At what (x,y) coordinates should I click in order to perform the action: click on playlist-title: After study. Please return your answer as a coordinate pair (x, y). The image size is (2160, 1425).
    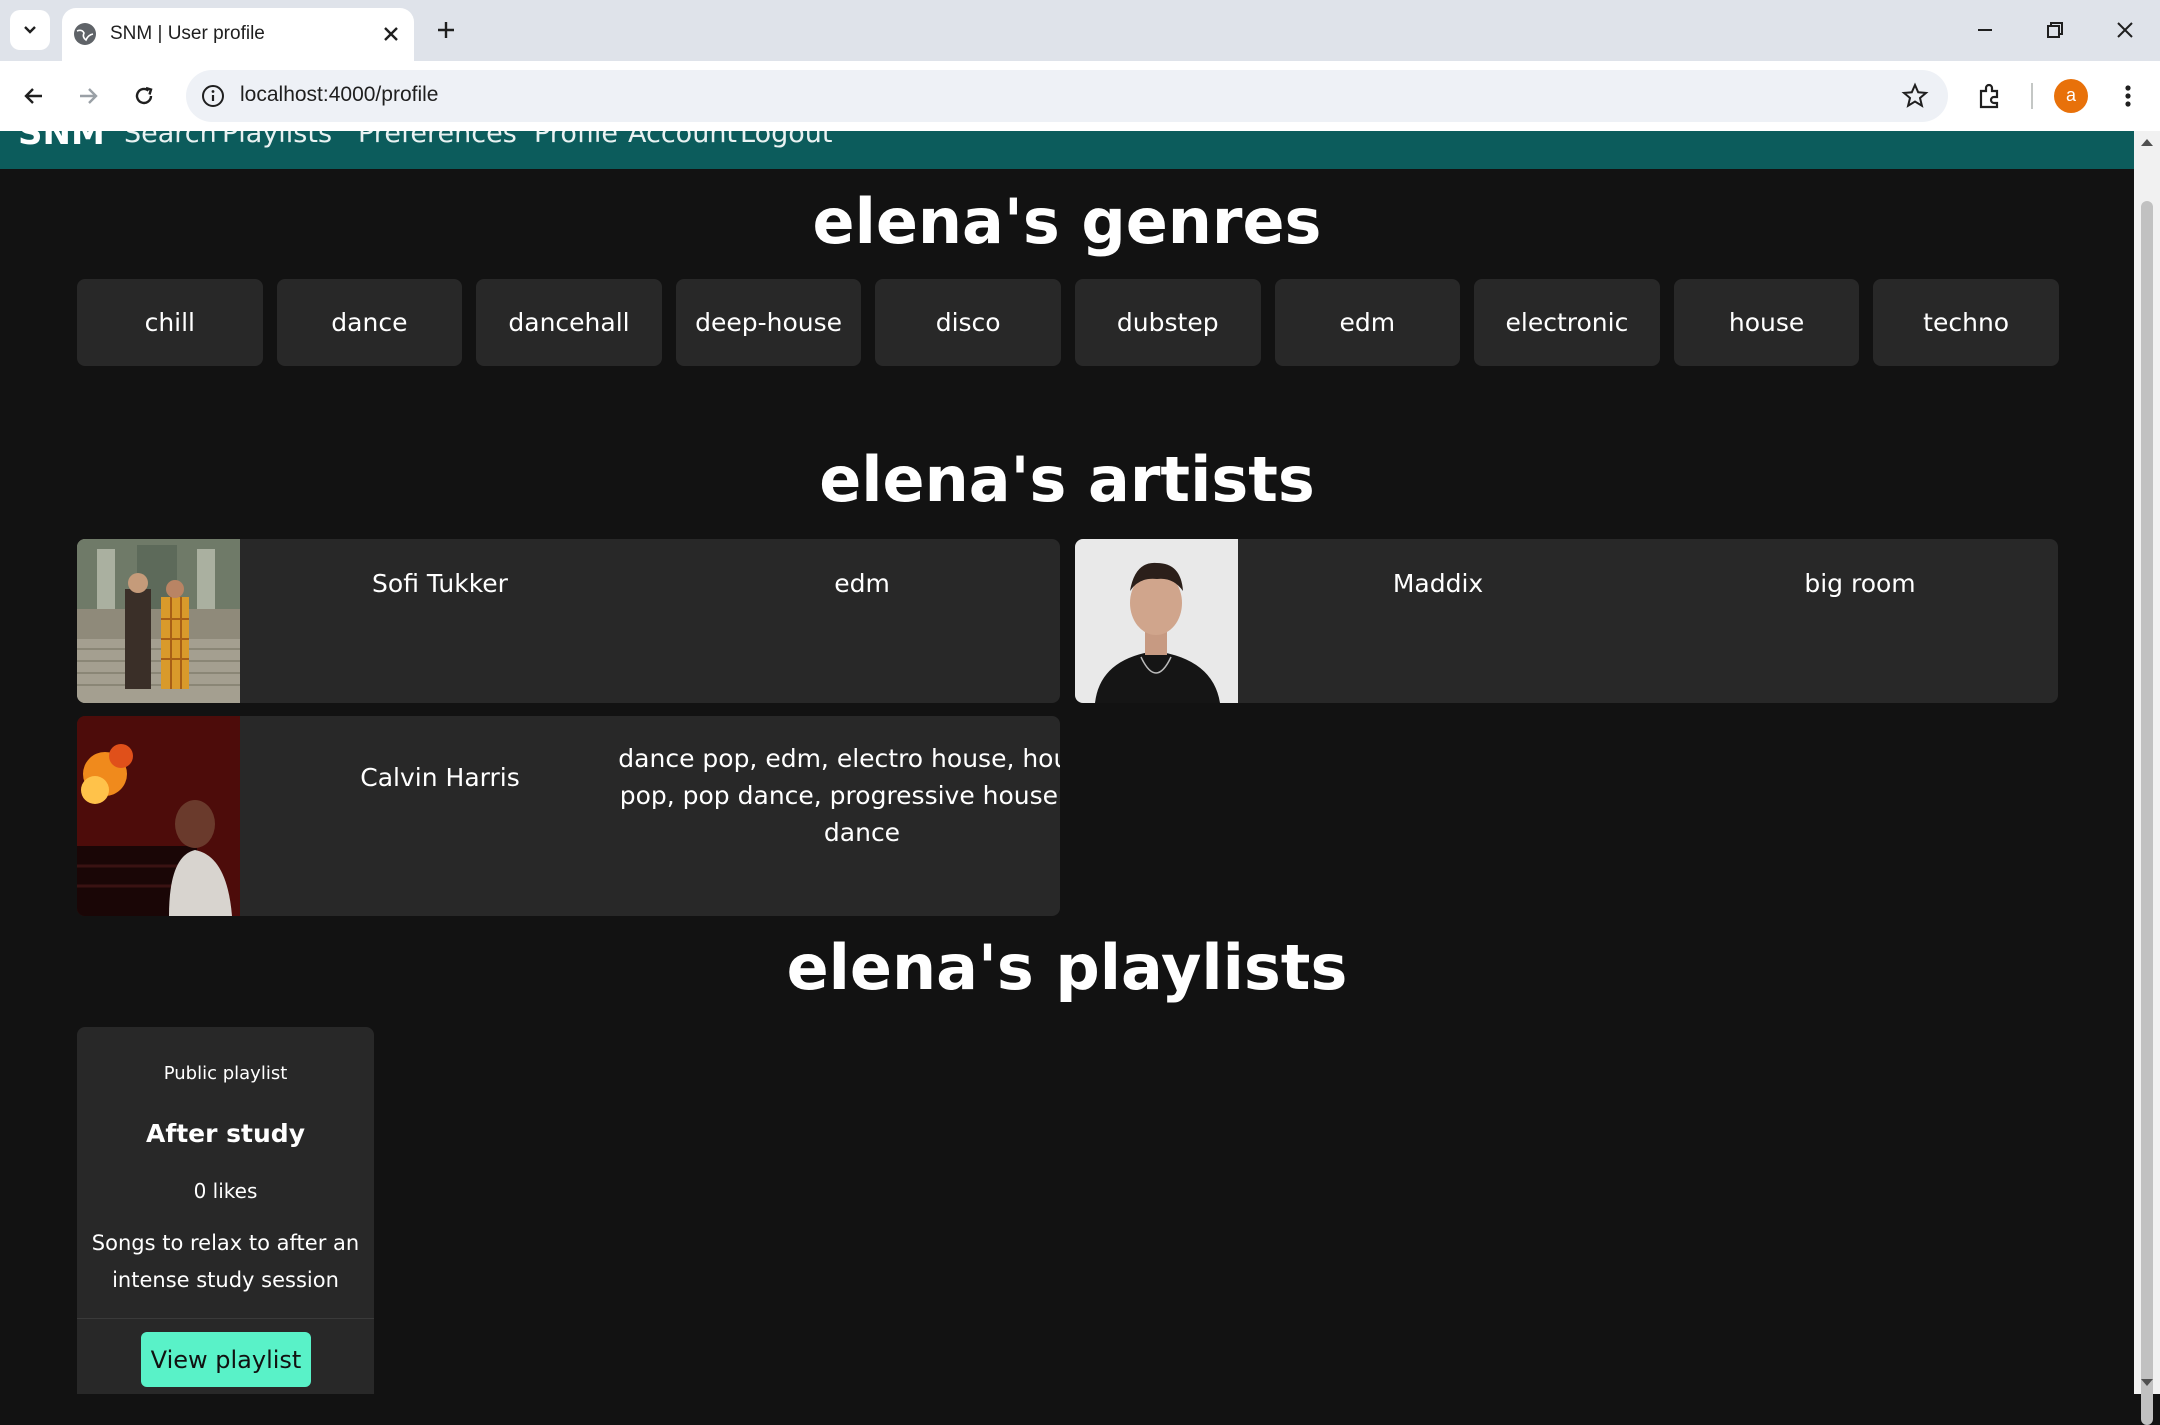
    Looking at the image, I should click on (225, 1133).